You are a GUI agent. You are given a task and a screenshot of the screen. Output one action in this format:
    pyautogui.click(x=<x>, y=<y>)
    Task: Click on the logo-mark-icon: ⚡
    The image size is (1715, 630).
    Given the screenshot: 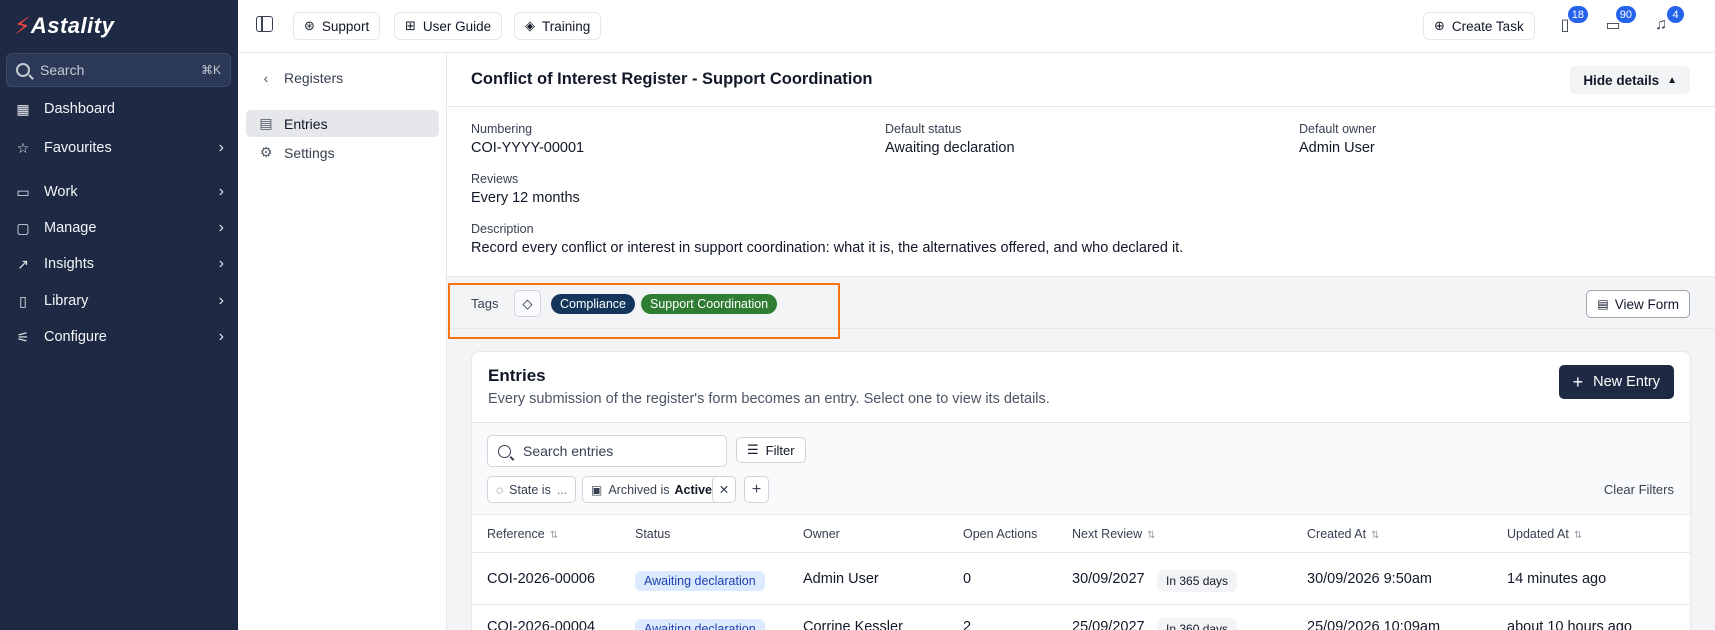 What is the action you would take?
    pyautogui.click(x=22, y=26)
    